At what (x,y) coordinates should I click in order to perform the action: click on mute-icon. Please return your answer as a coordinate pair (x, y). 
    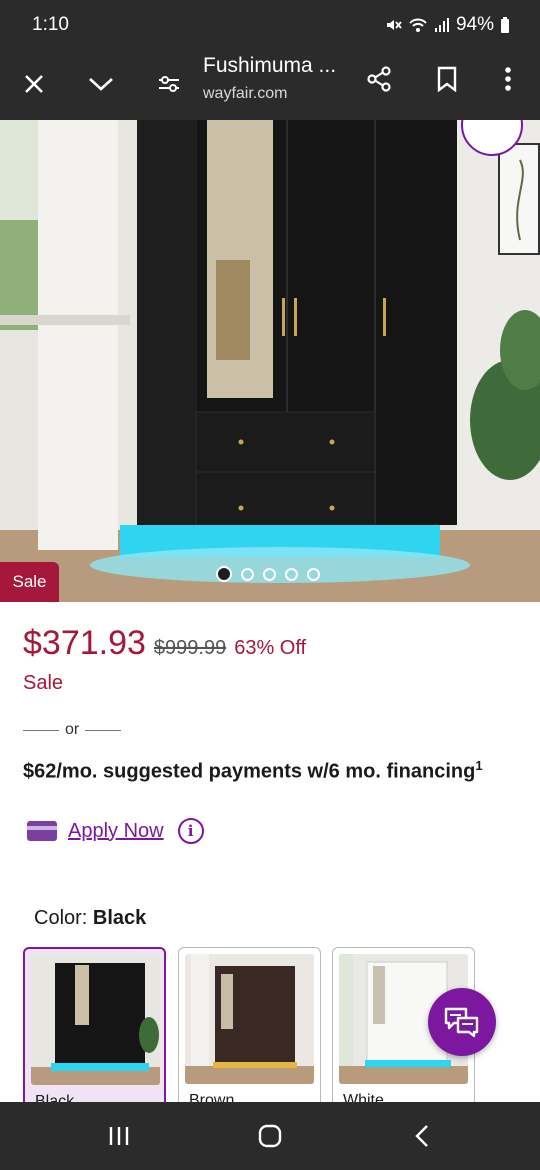
    Looking at the image, I should click on (393, 25).